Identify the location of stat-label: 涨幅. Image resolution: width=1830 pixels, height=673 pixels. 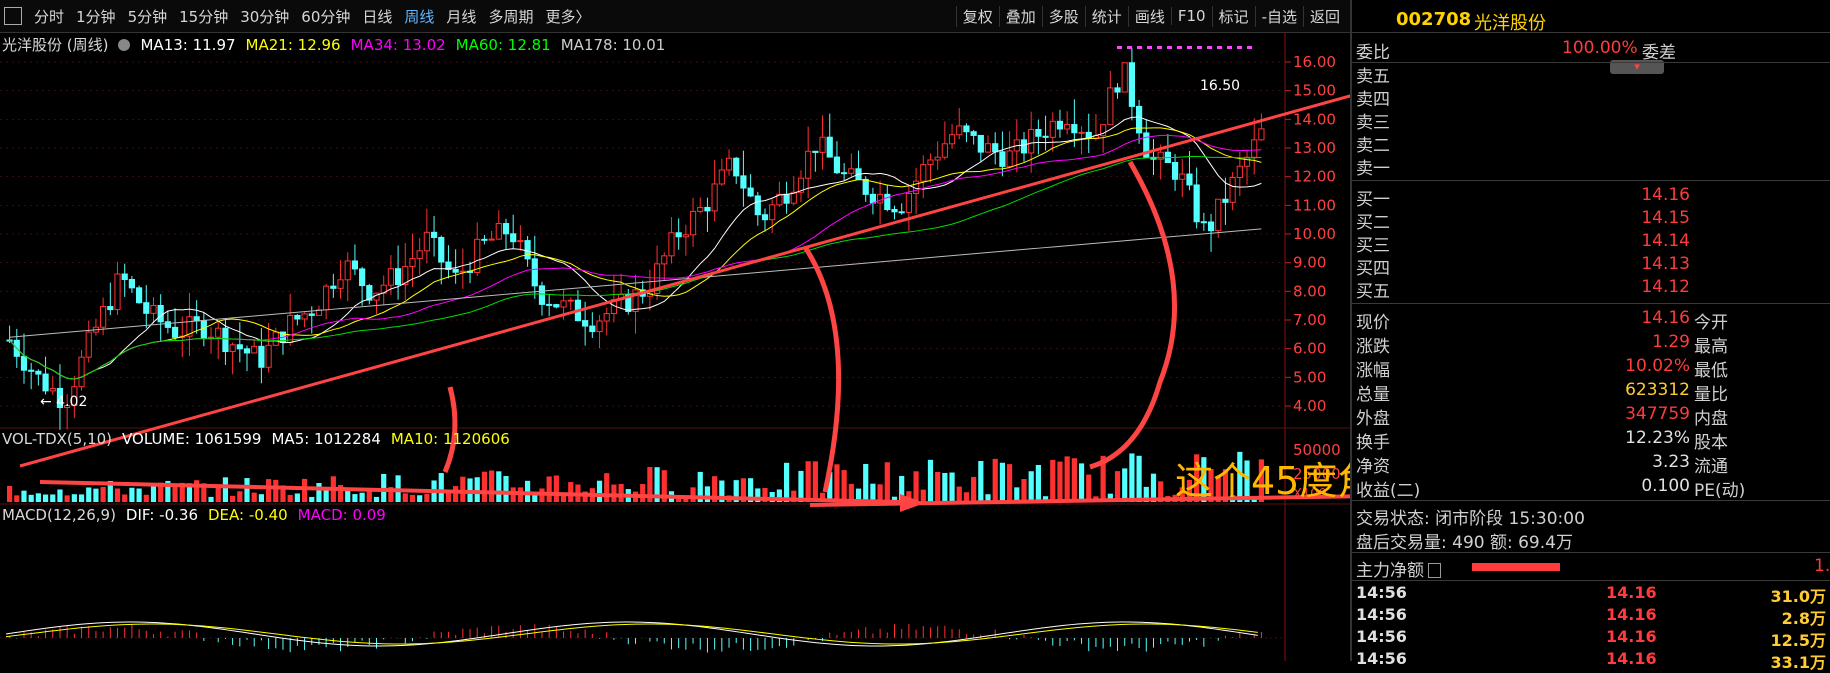
(1373, 371).